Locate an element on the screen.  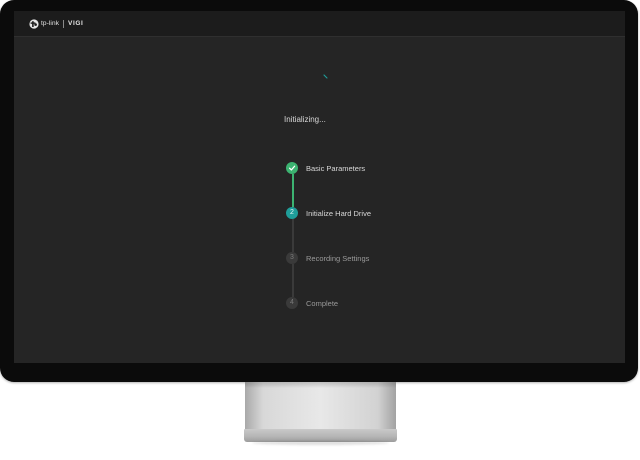
loading-spinner-icon is located at coordinates (325, 76).